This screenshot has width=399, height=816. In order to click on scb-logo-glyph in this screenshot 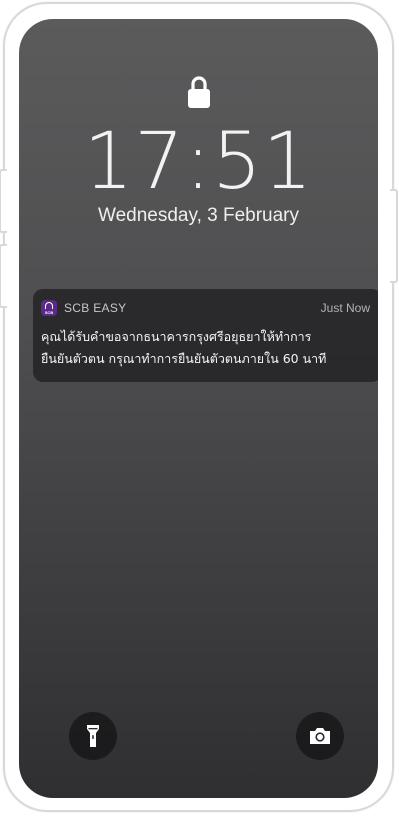, I will do `click(49, 305)`.